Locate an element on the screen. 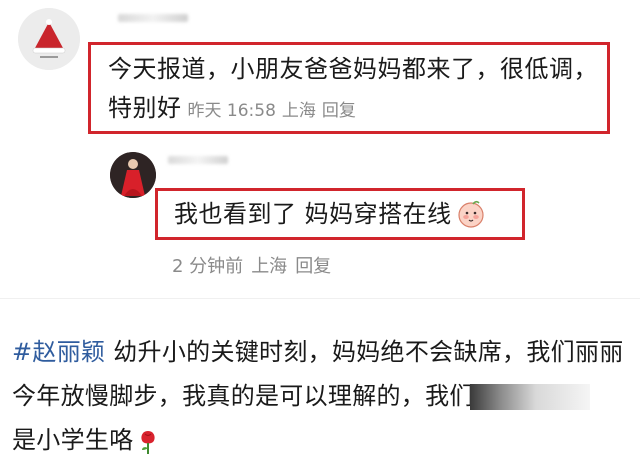  reply-name-blurred is located at coordinates (198, 160).